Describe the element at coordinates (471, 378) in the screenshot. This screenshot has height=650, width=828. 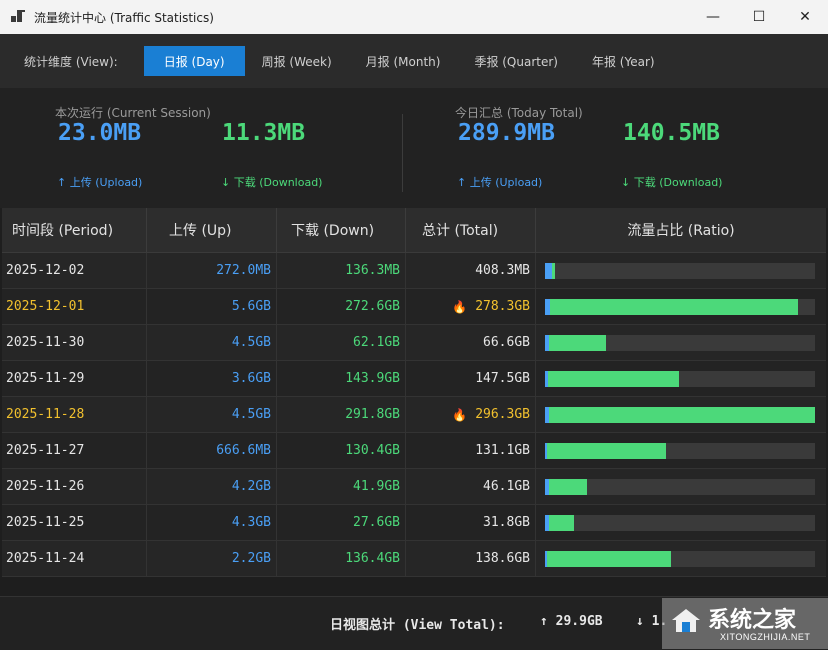
I see `cell-total: 147.5GB` at that location.